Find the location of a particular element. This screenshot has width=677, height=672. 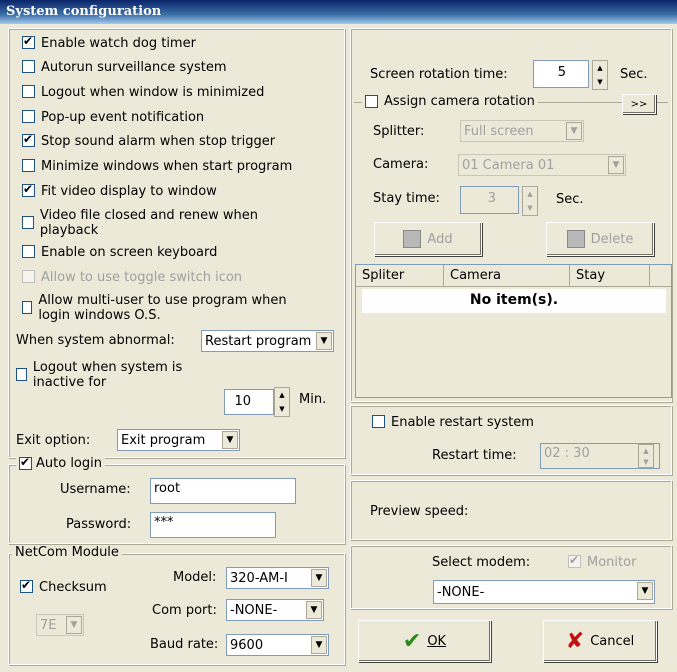

option-watchdog: ✔ Enable watch dog timer is located at coordinates (109, 42).